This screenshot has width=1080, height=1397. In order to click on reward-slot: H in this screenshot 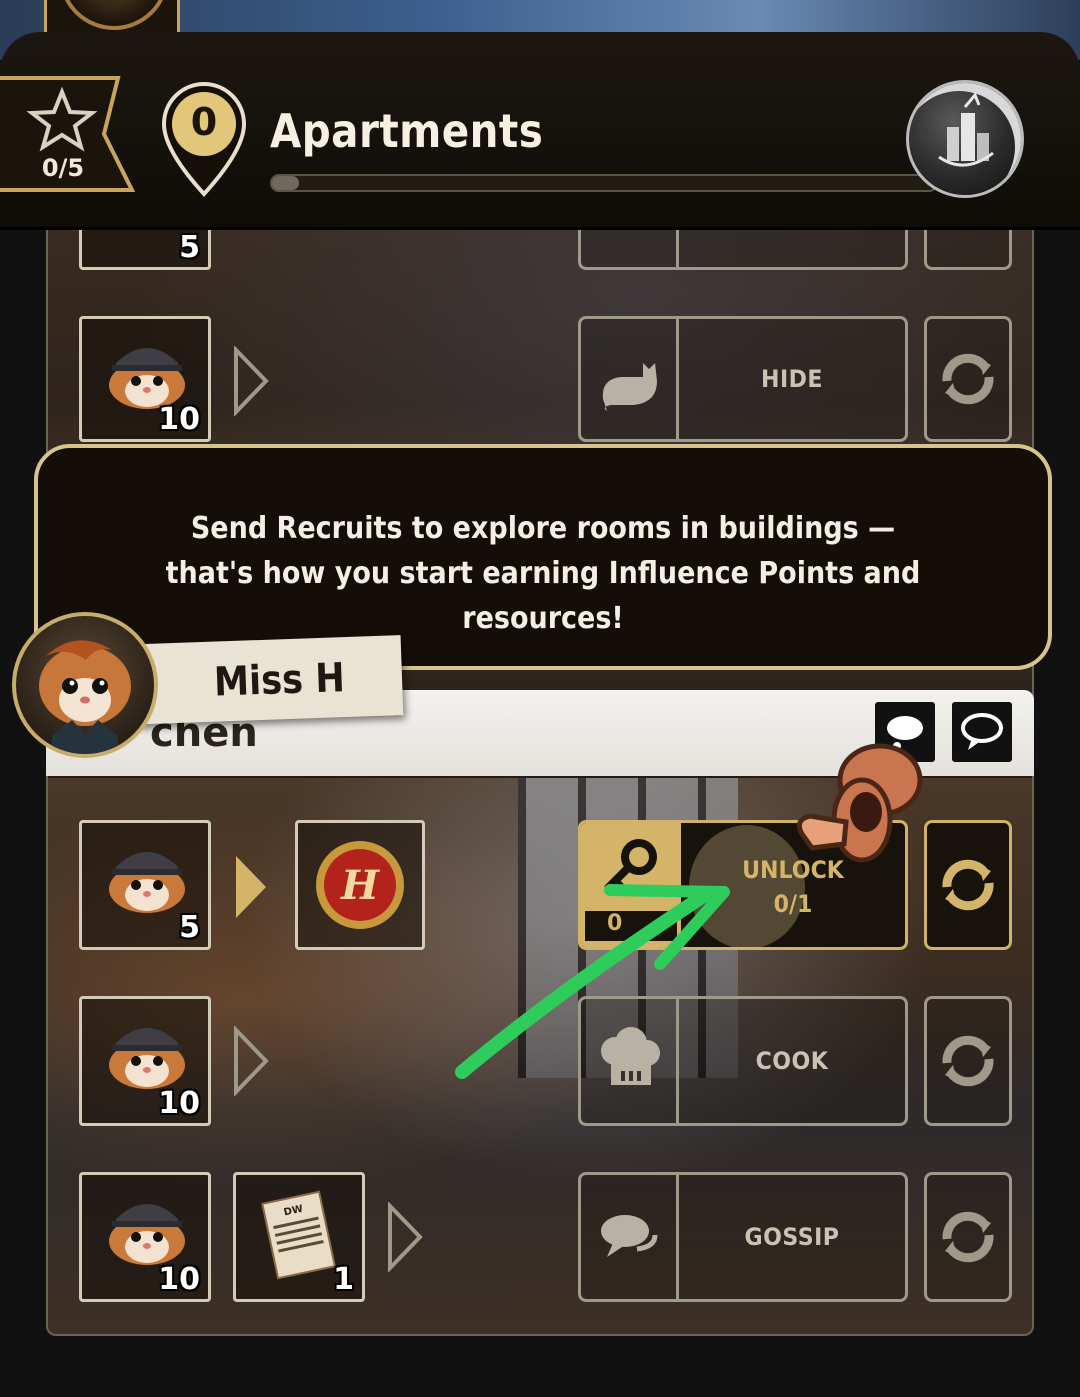, I will do `click(360, 885)`.